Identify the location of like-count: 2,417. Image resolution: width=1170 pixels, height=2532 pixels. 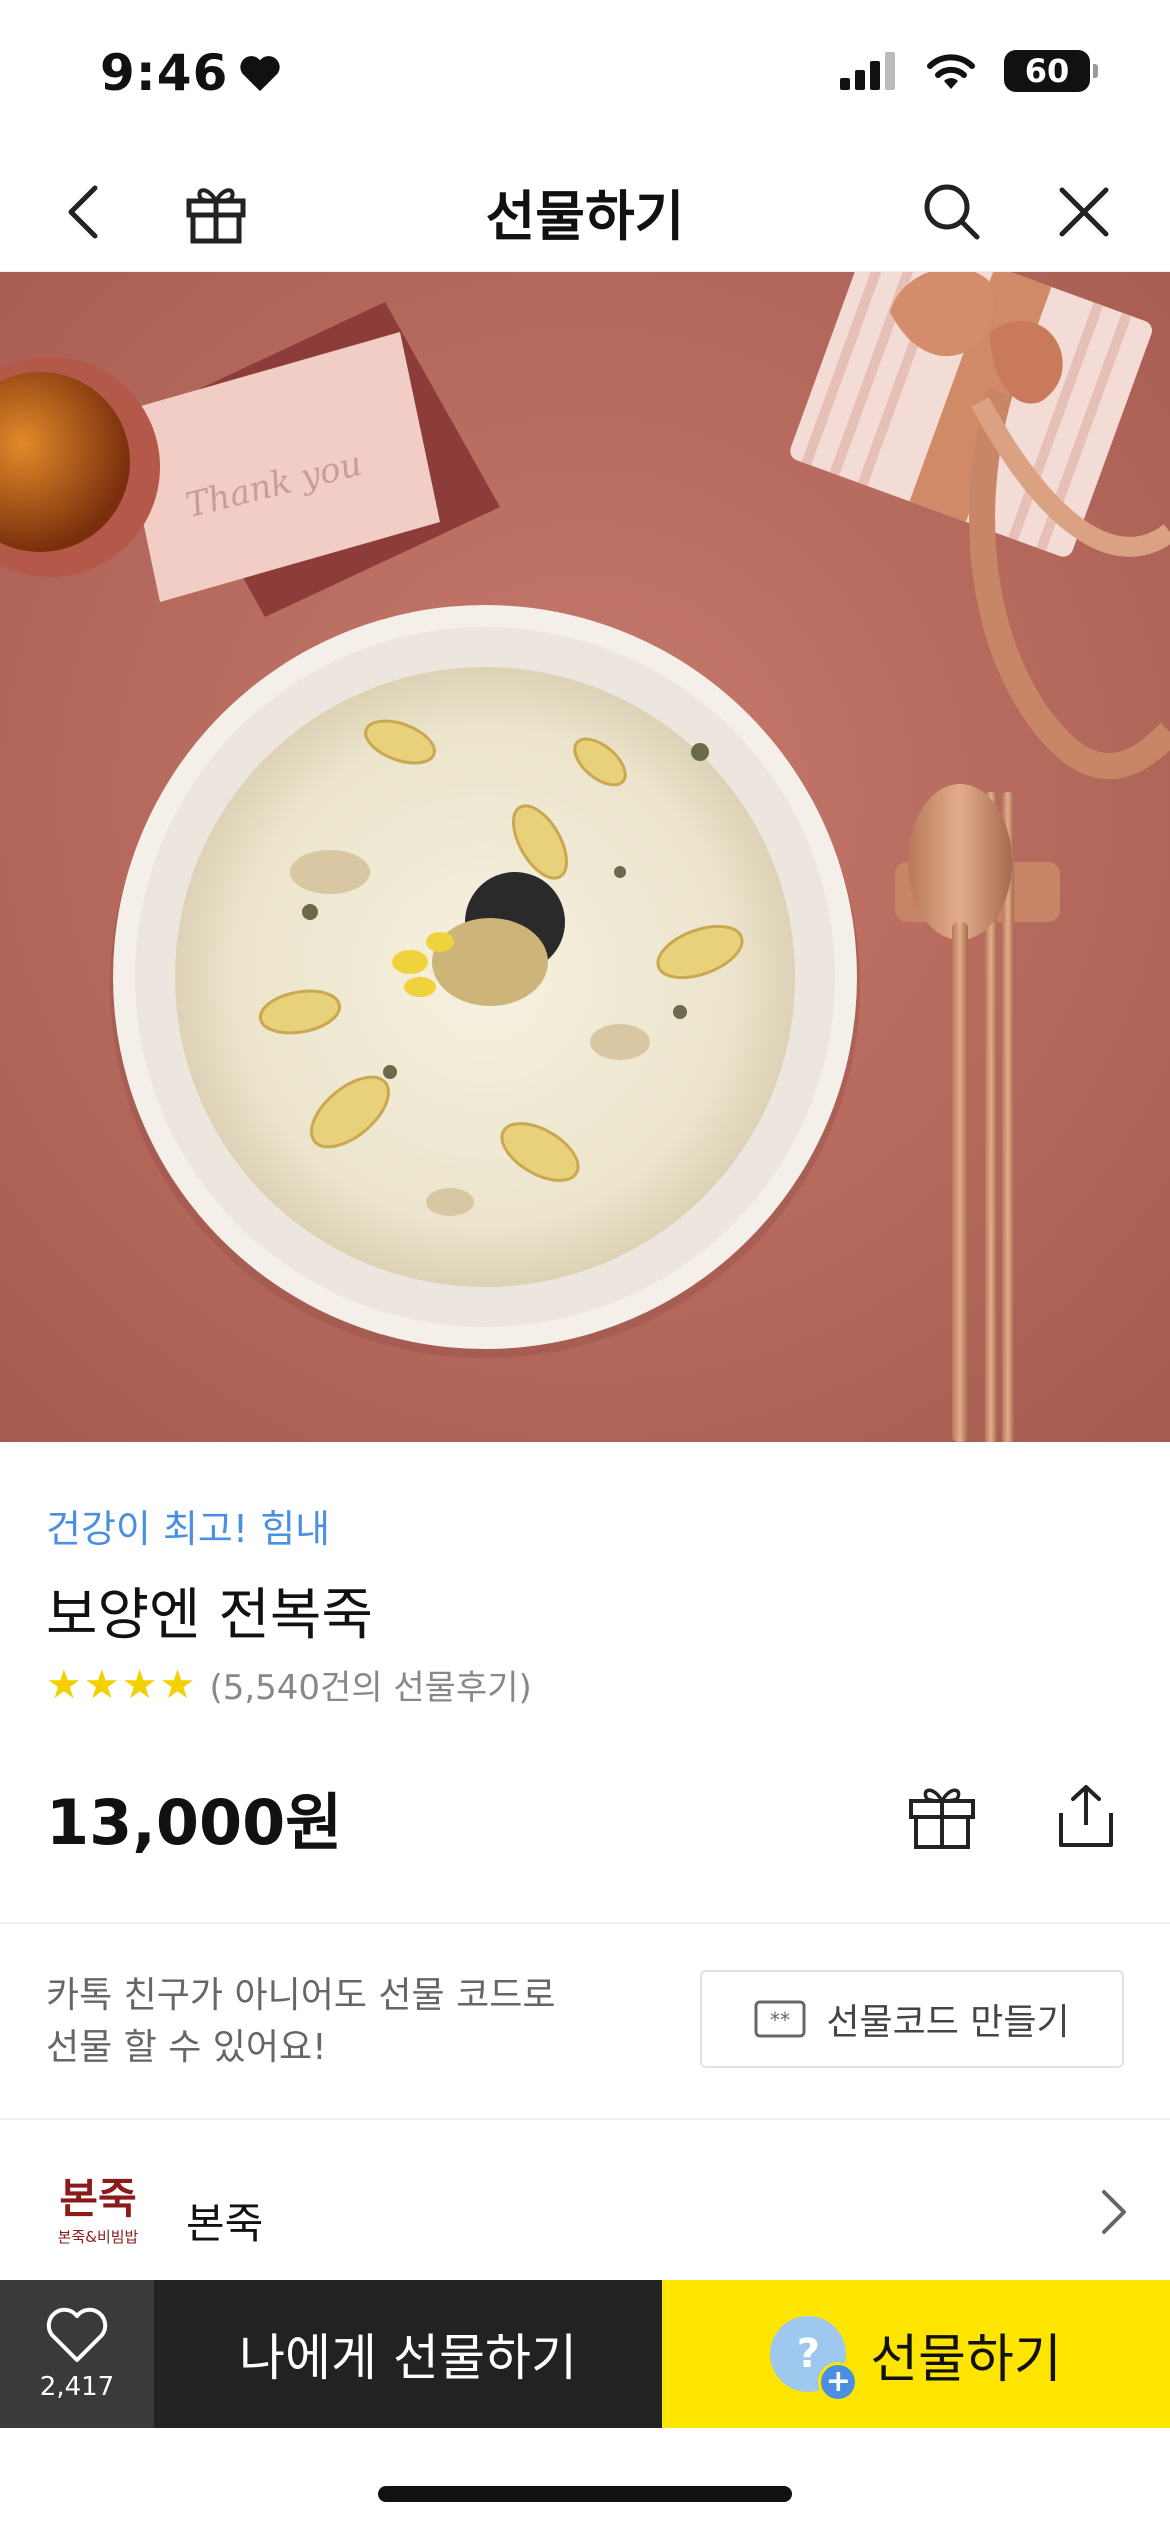
(77, 2387).